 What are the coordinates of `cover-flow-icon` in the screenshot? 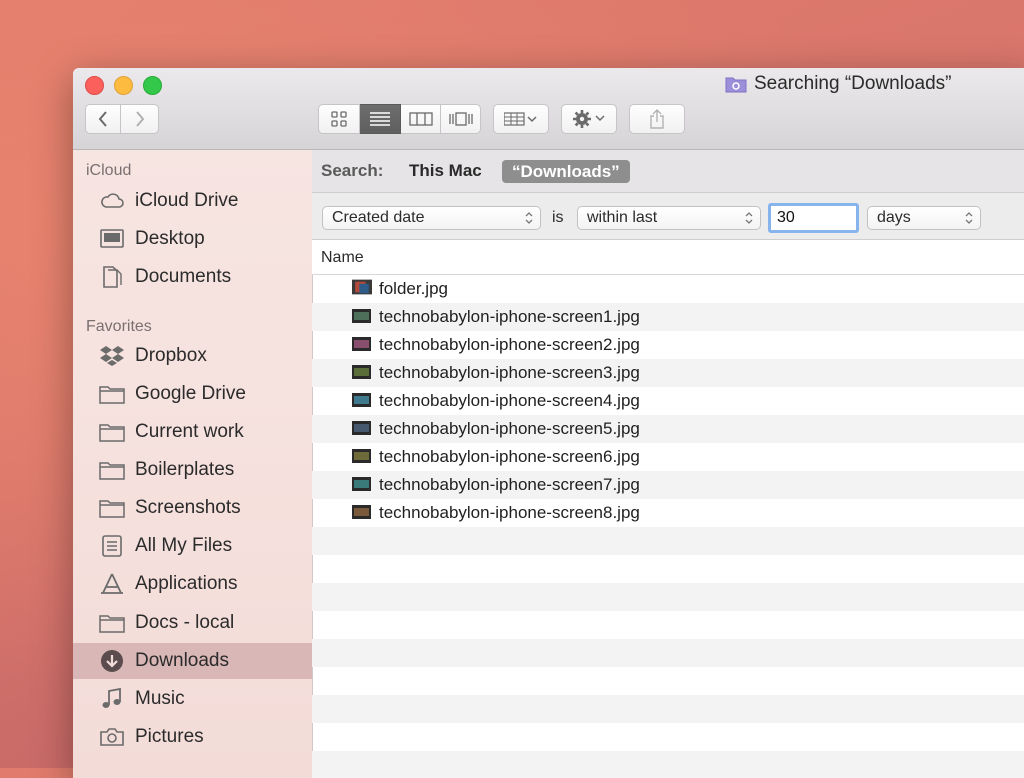 It's located at (460, 119).